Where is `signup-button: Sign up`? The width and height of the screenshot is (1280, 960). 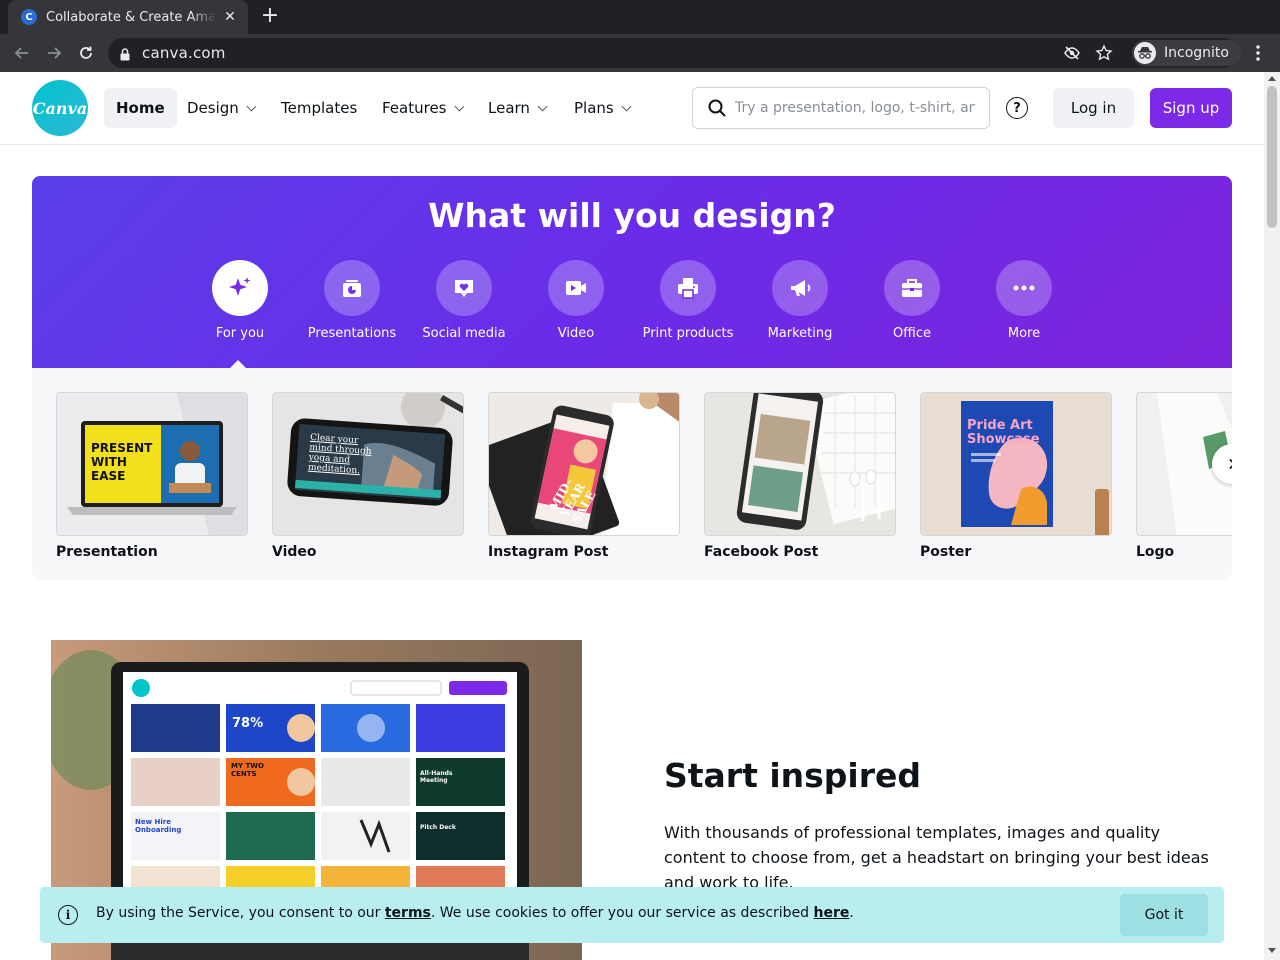 signup-button: Sign up is located at coordinates (1191, 108).